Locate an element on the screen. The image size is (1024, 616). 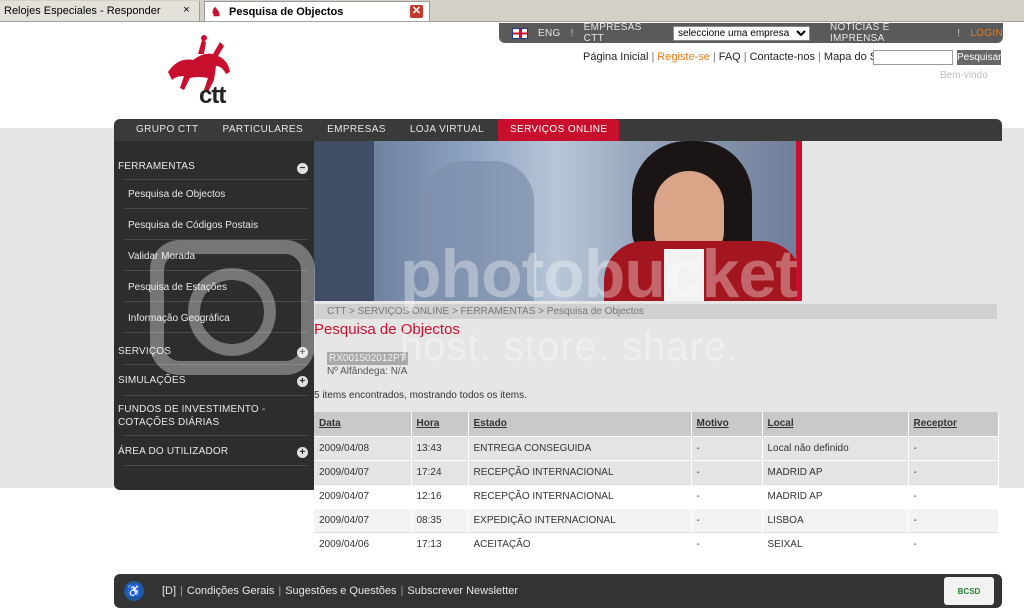
newsletter-link: Subscrever Newsletter is located at coordinates (462, 591).